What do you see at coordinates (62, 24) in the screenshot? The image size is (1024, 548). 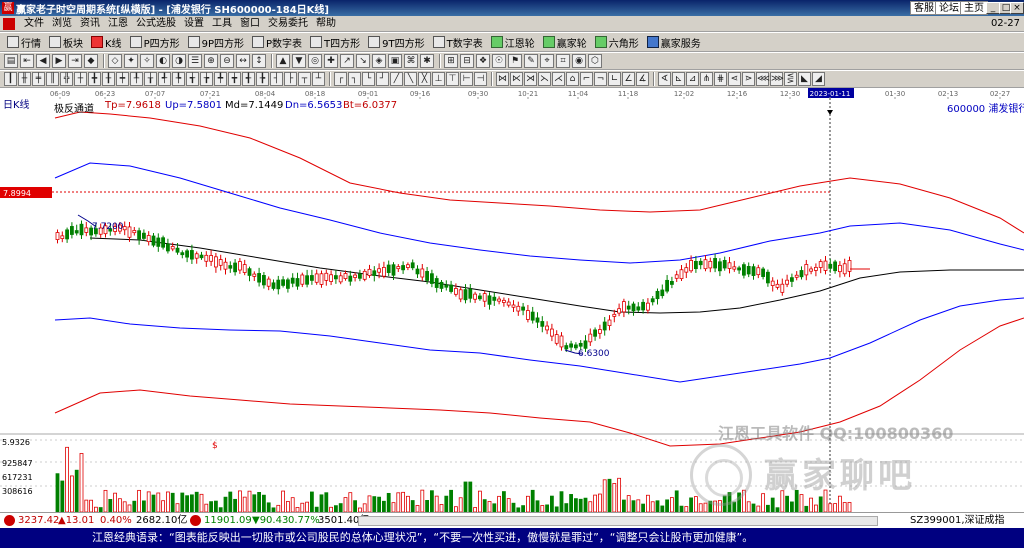 I see `menu-item-1: 浏览` at bounding box center [62, 24].